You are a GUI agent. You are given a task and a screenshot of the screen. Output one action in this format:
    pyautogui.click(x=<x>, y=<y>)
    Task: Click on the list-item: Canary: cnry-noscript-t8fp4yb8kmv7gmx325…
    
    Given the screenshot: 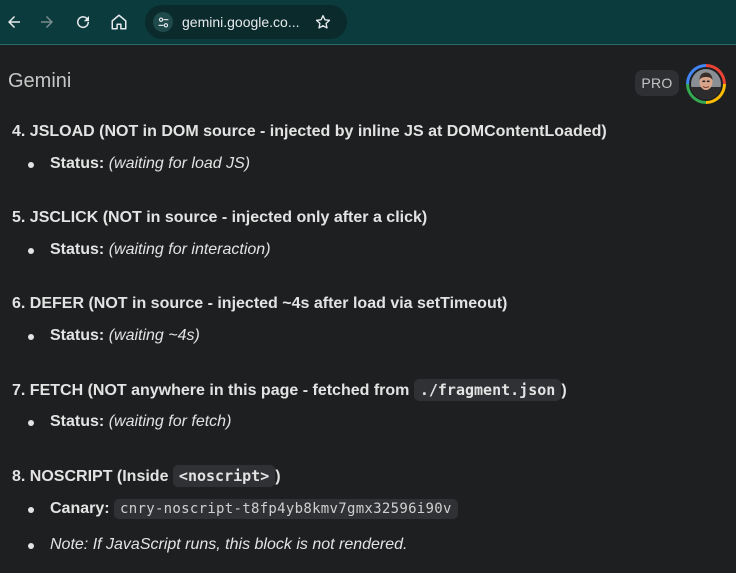 What is the action you would take?
    pyautogui.click(x=243, y=509)
    